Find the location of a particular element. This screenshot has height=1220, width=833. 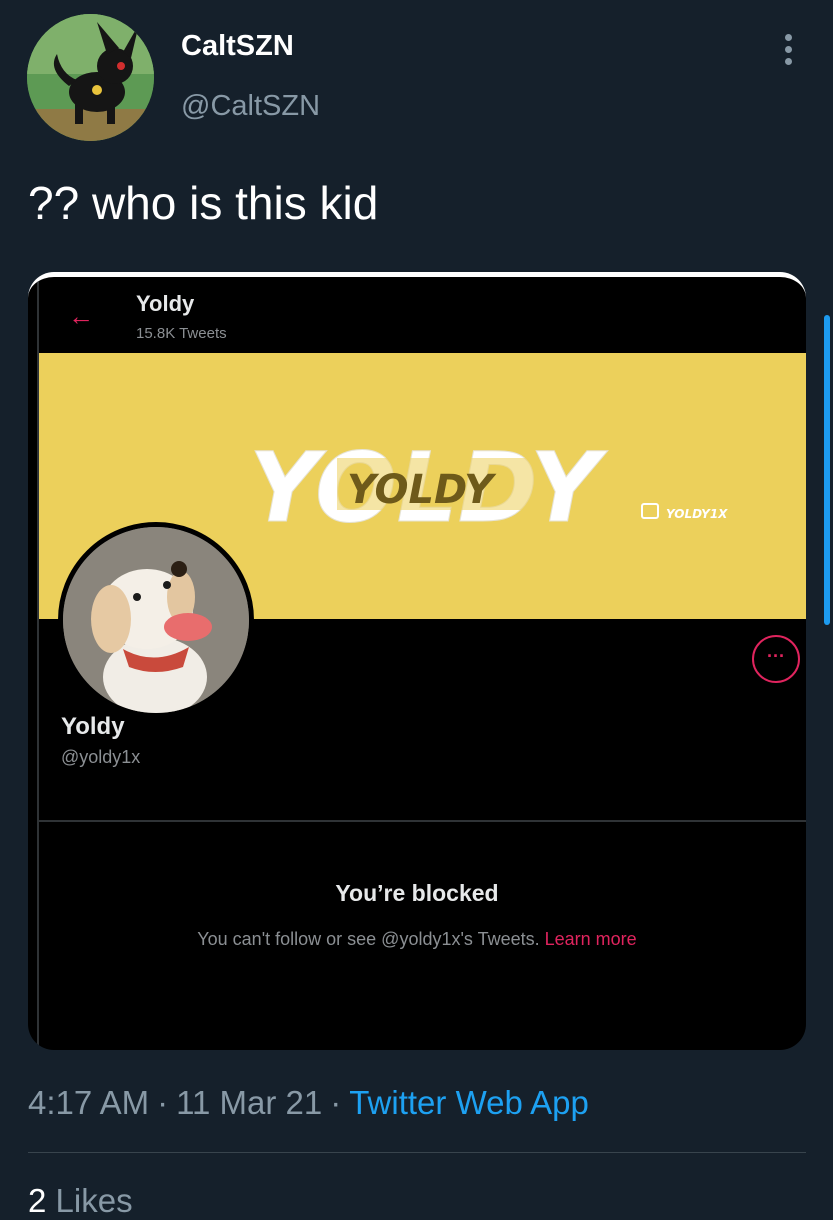

more-vertical-icon is located at coordinates (788, 54).